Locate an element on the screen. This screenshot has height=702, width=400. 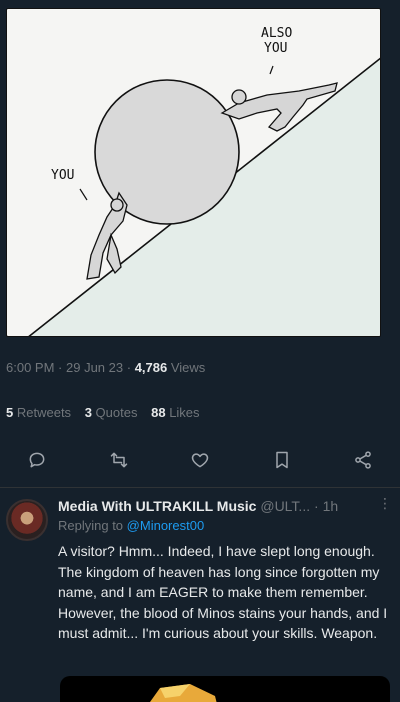
retweet-button is located at coordinates (119, 460).